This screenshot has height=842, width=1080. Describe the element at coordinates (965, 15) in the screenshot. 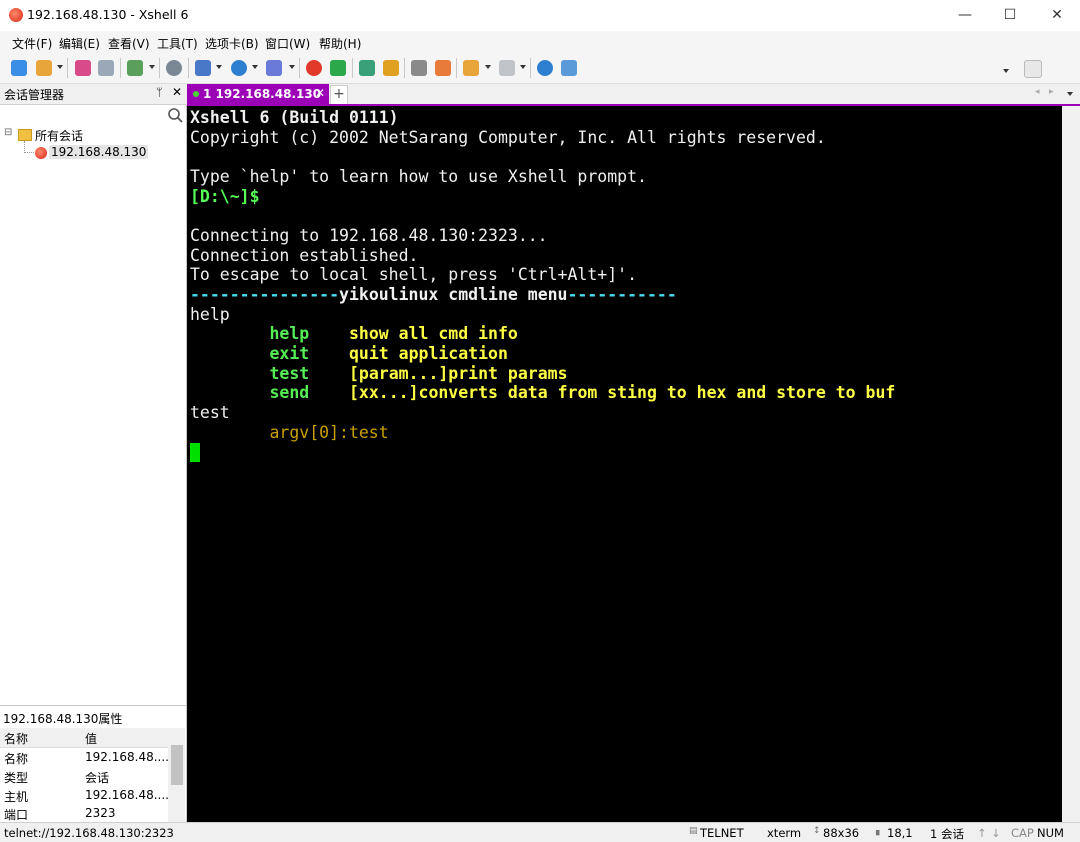

I see `minimize-button: —` at that location.